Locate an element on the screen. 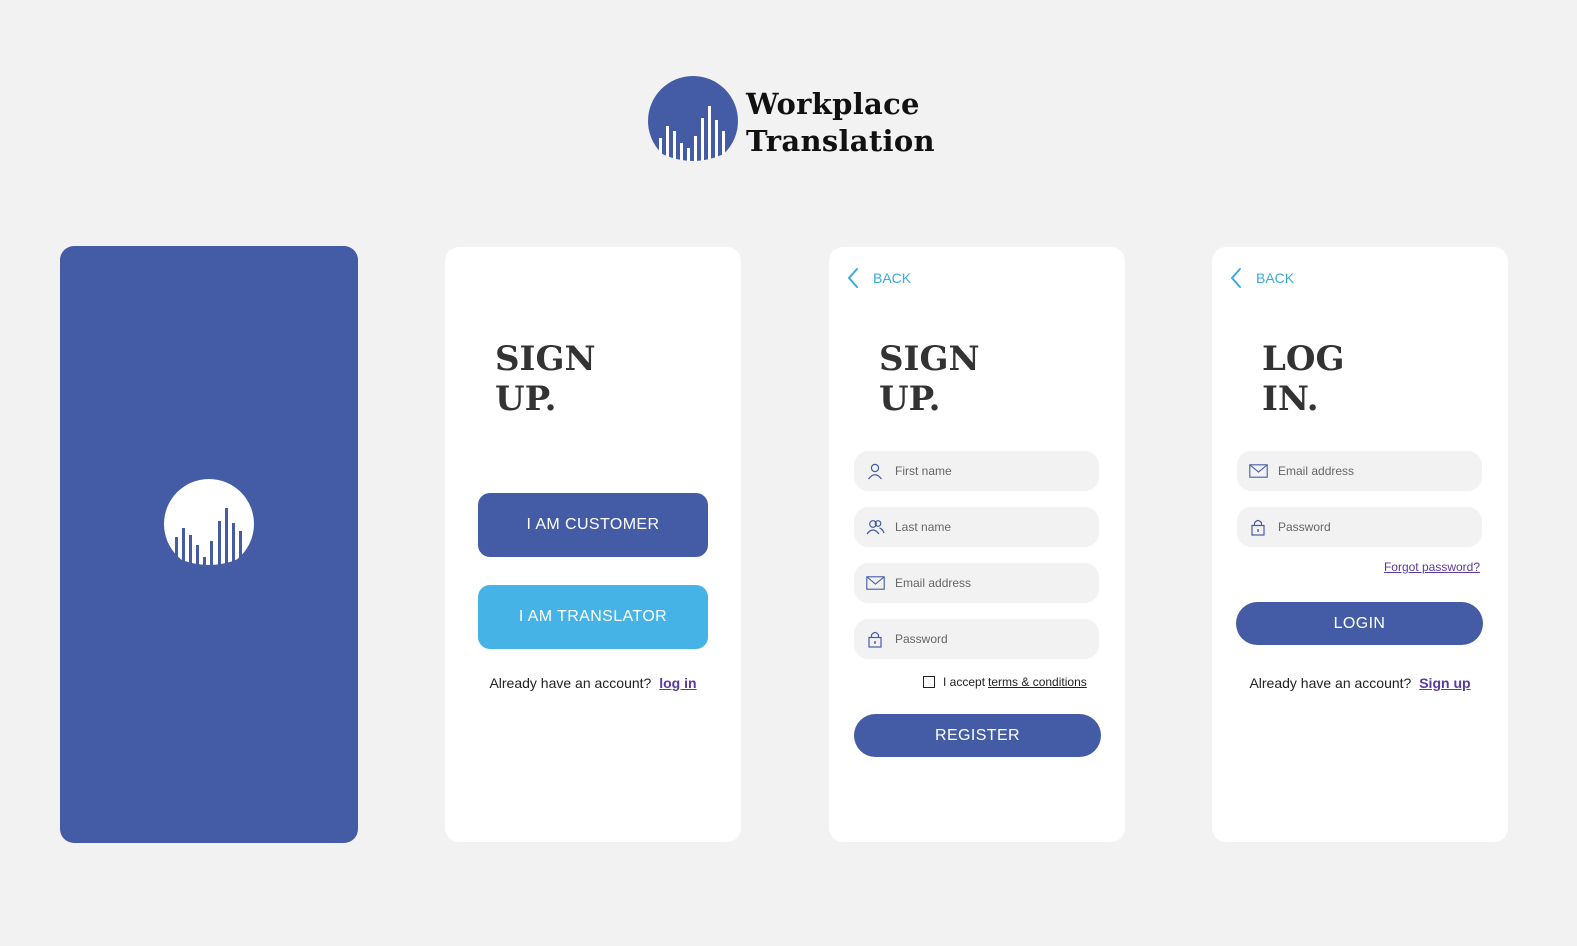 This screenshot has width=1577, height=946. account-prompt: Already have an account? log in is located at coordinates (593, 683).